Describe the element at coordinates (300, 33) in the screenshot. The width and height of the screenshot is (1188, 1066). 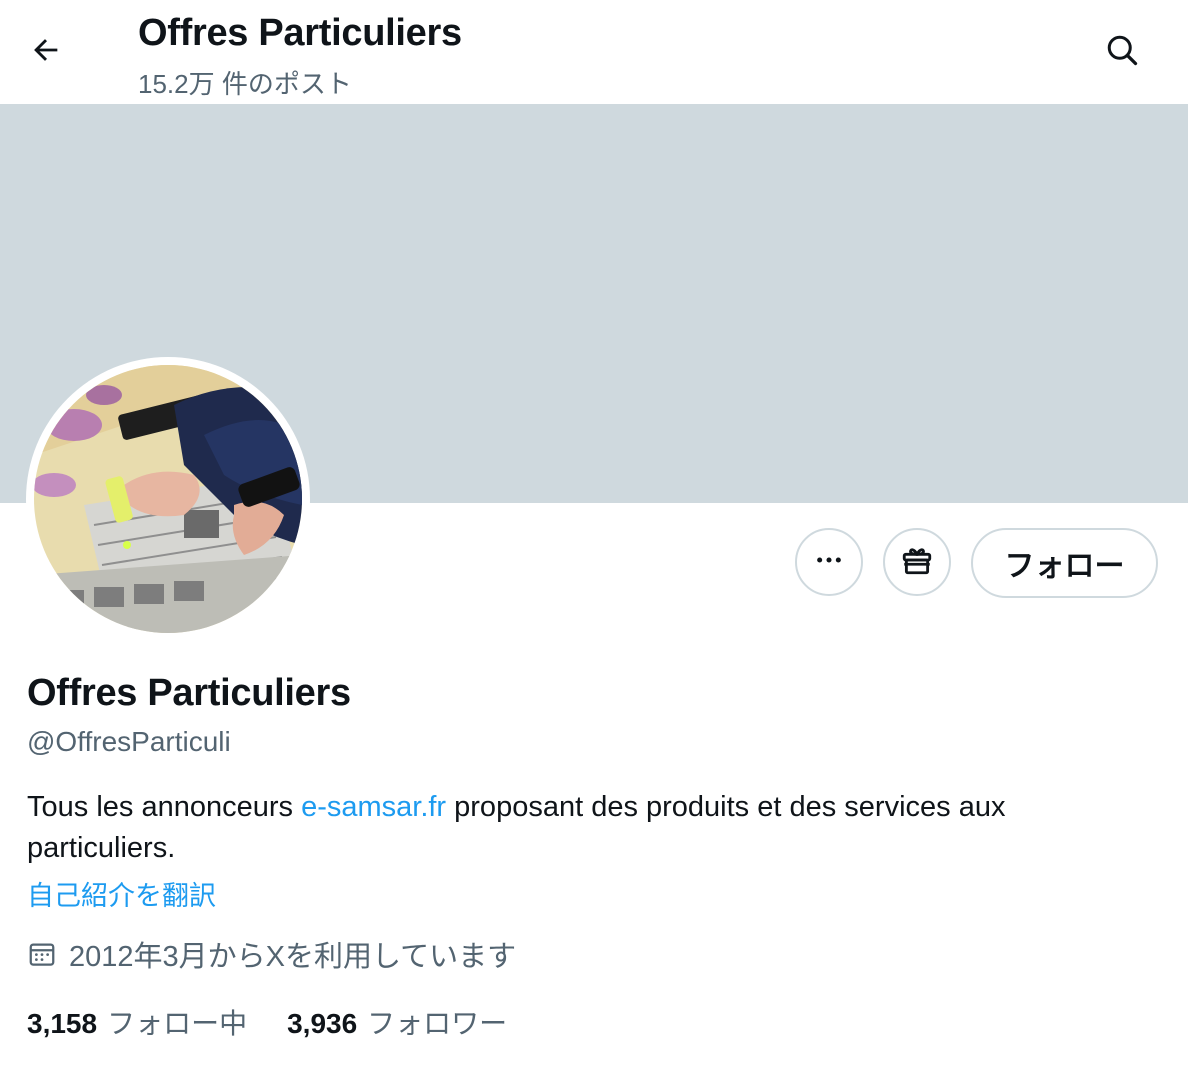
I see `header-title: Offres Particuliers` at that location.